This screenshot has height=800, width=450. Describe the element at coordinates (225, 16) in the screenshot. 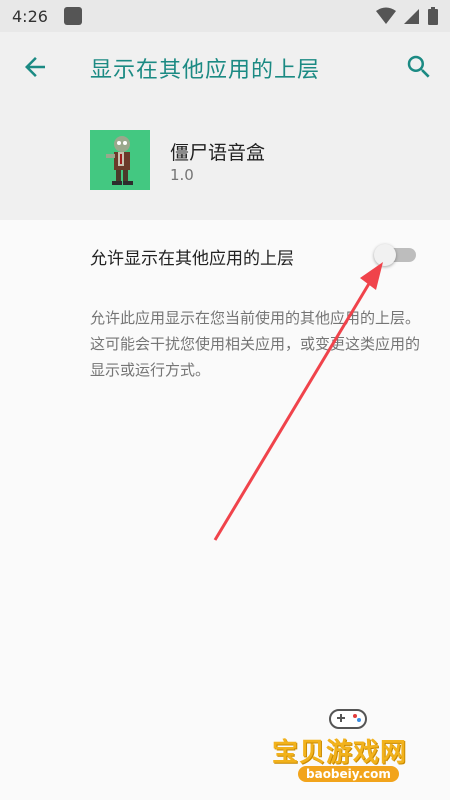

I see `status-bar: 4:26` at that location.